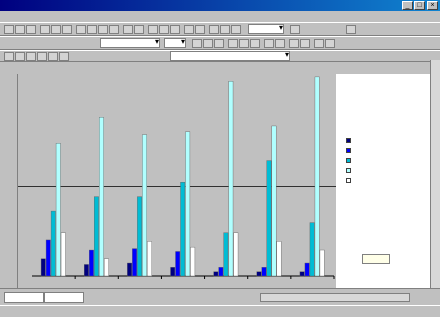 The height and width of the screenshot is (317, 440). Describe the element at coordinates (175, 29) in the screenshot. I see `function-icon` at that location.